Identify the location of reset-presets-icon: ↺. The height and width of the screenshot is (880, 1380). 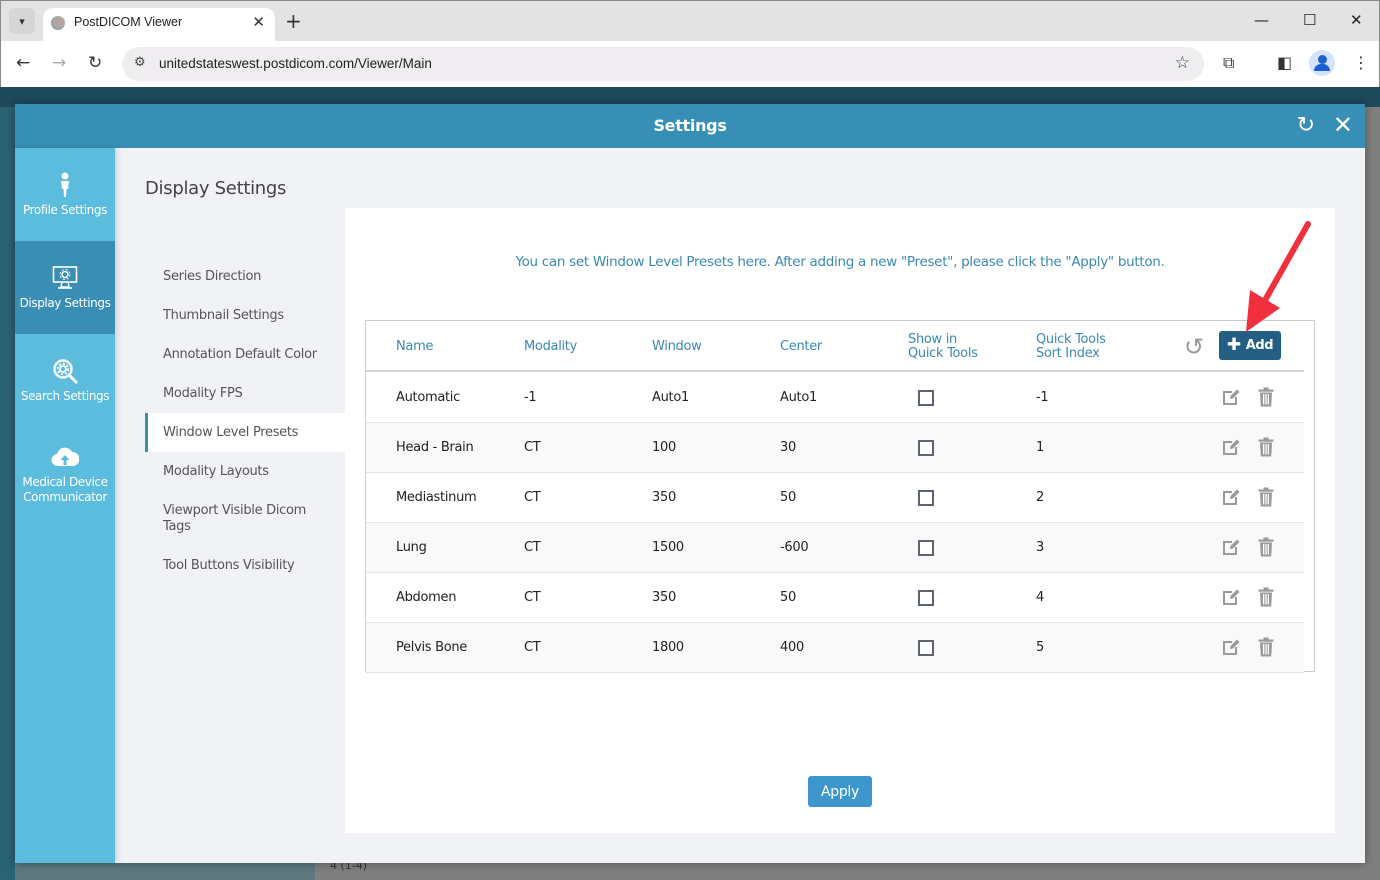
(1194, 347).